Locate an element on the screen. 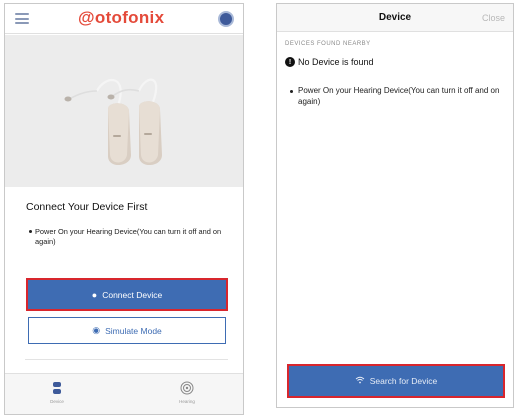  tab-bar: Device Hearing is located at coordinates (124, 393).